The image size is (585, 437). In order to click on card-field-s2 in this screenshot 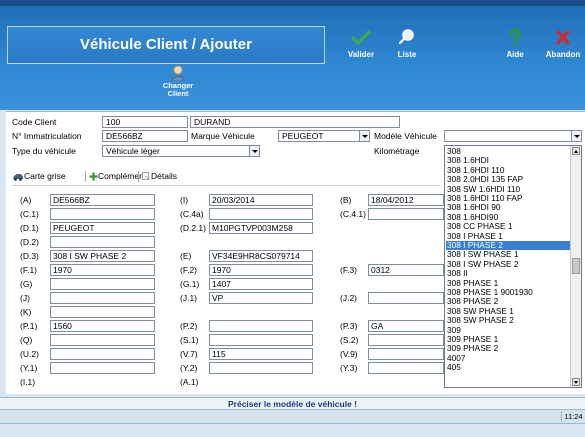, I will do `click(406, 340)`.